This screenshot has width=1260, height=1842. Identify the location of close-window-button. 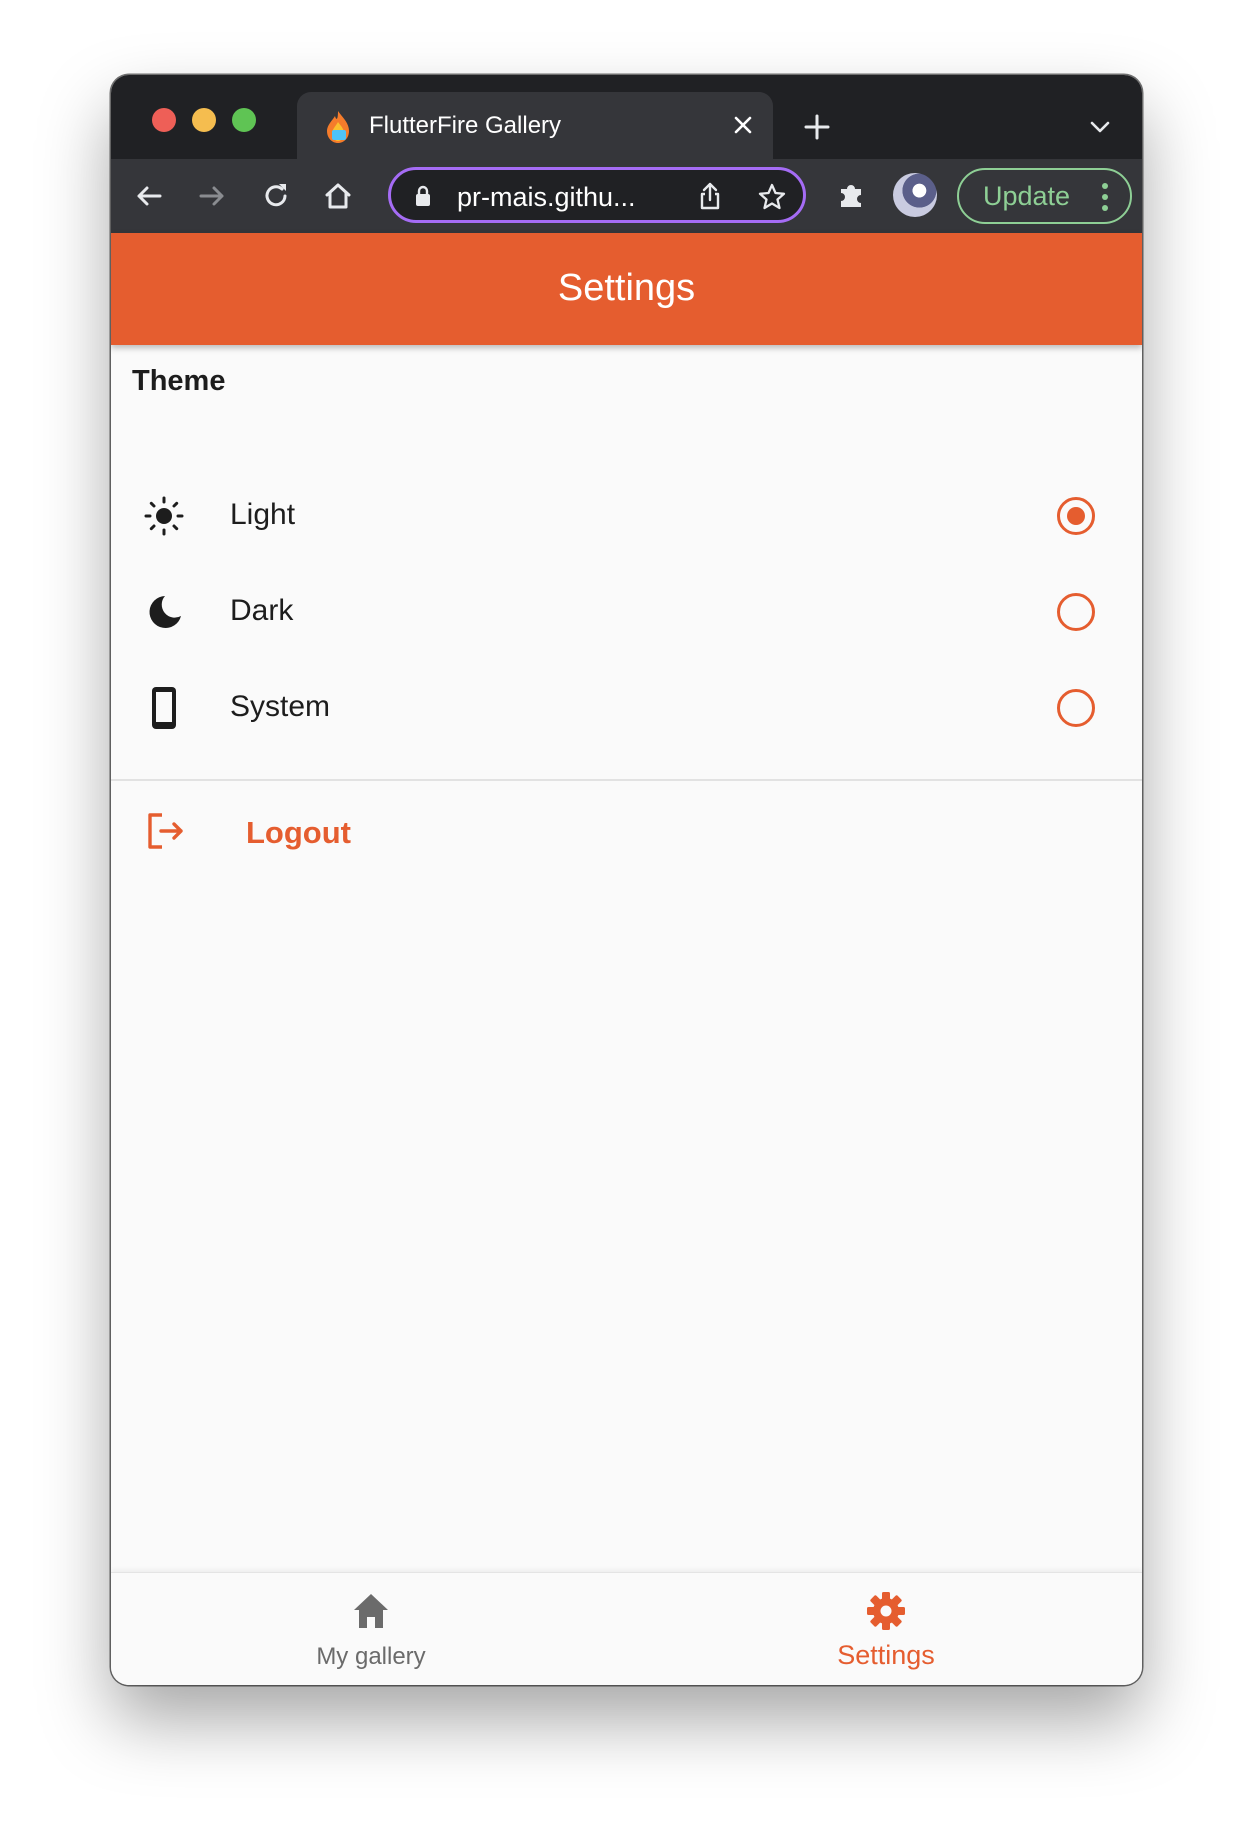
(164, 120).